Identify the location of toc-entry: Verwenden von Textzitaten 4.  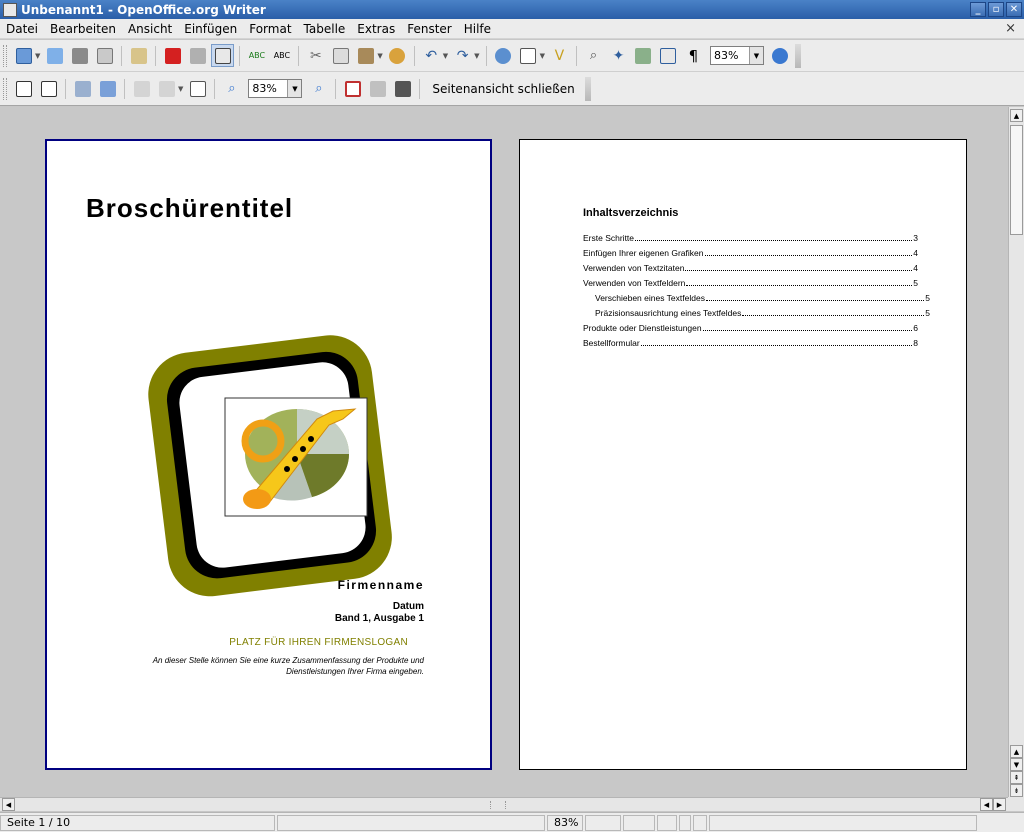
(750, 270).